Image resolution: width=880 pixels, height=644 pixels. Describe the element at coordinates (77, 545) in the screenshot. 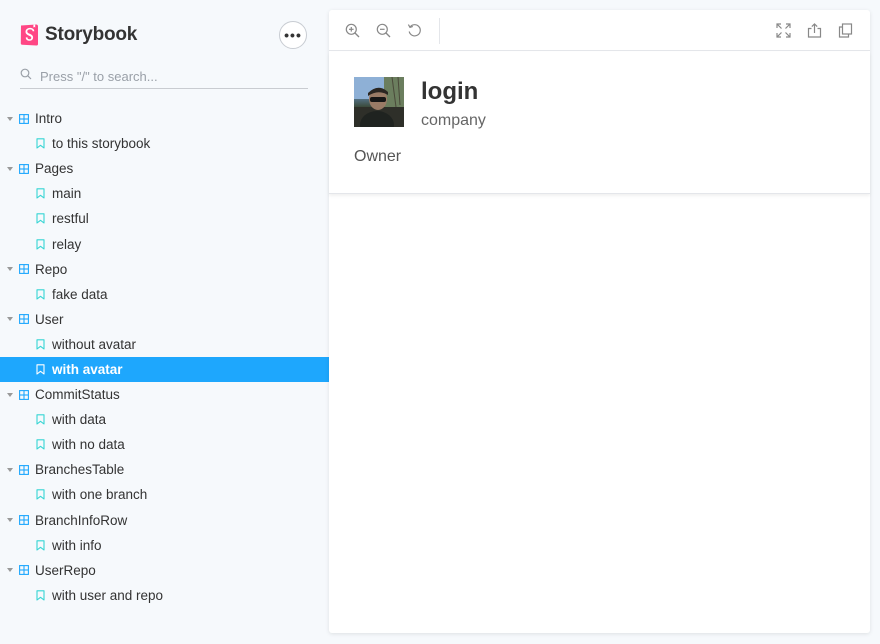

I see `tree-item-label: with info` at that location.